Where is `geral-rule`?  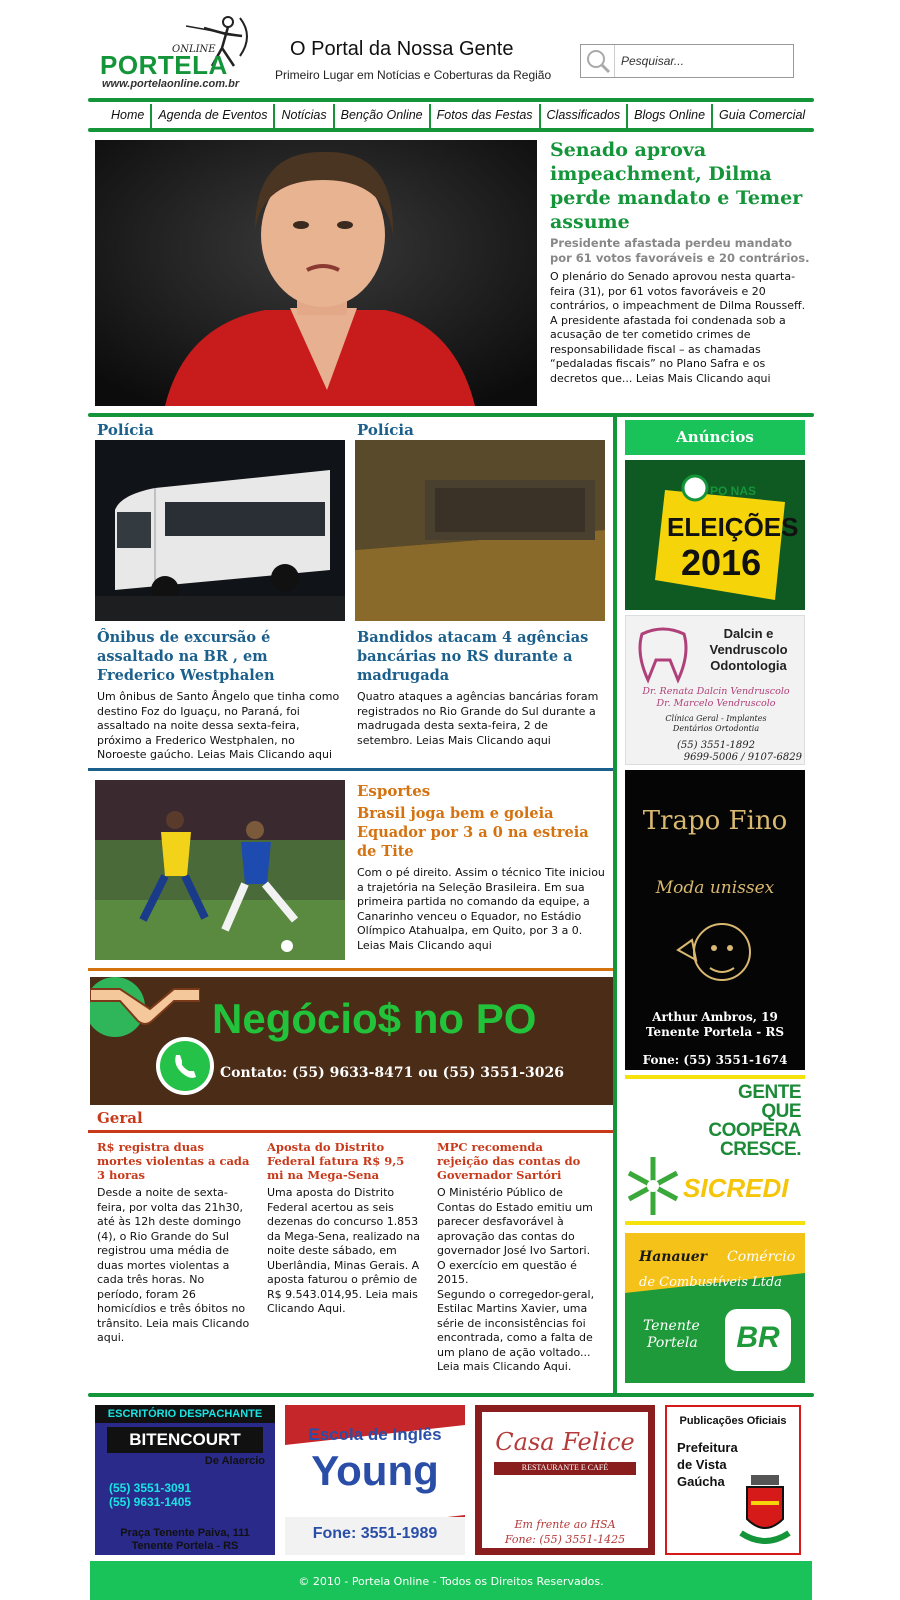
geral-rule is located at coordinates (351, 1131).